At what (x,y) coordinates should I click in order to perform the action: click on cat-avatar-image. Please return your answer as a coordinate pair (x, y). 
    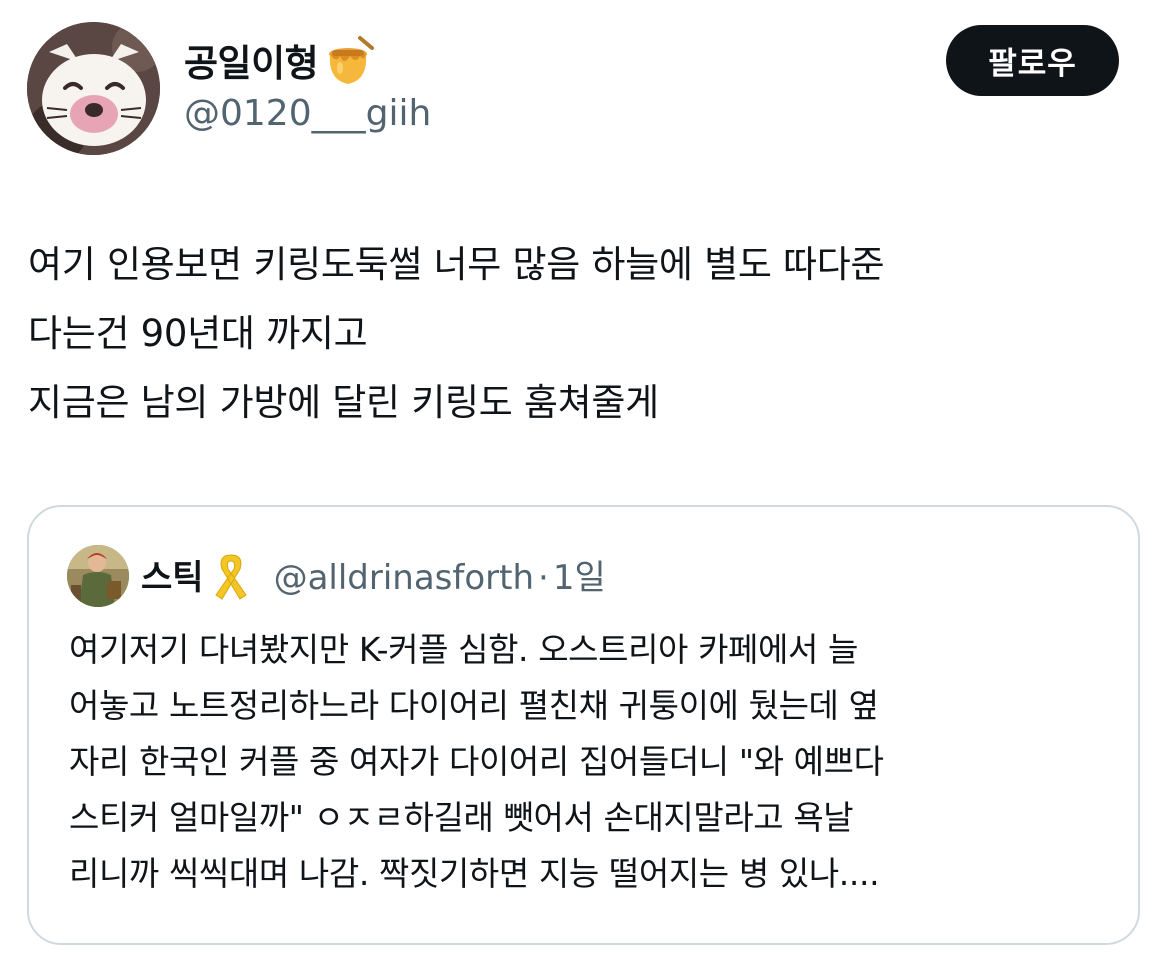
    Looking at the image, I should click on (93, 88).